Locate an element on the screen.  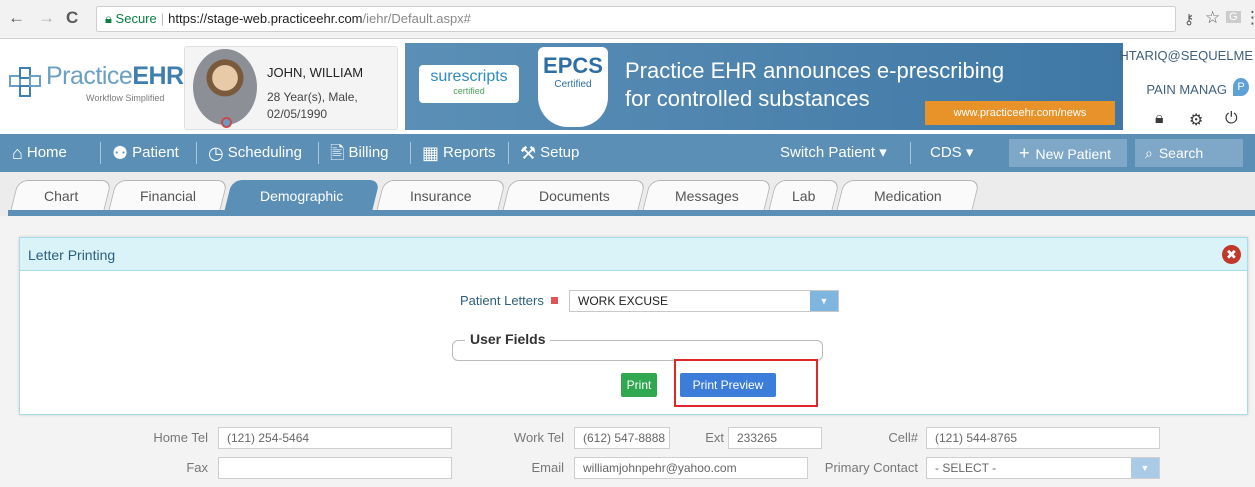
avatar-badge-icon is located at coordinates (226, 122).